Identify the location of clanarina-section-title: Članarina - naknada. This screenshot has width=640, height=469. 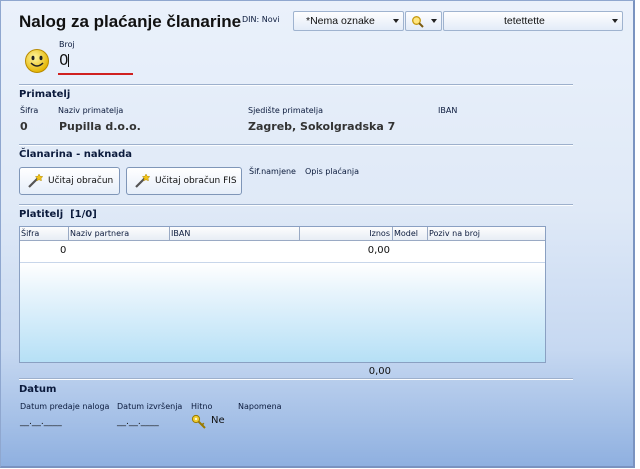
(76, 154).